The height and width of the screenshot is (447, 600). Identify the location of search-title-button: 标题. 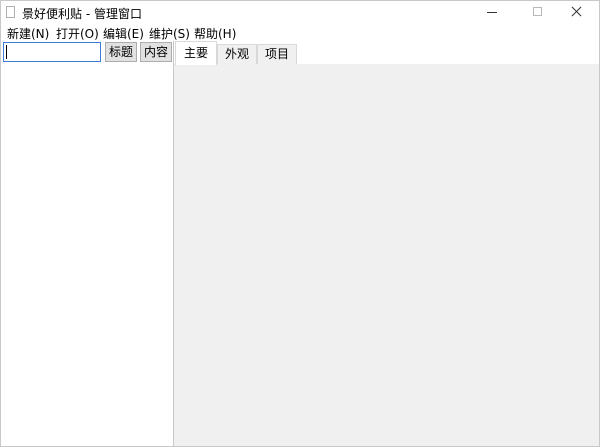
(121, 52).